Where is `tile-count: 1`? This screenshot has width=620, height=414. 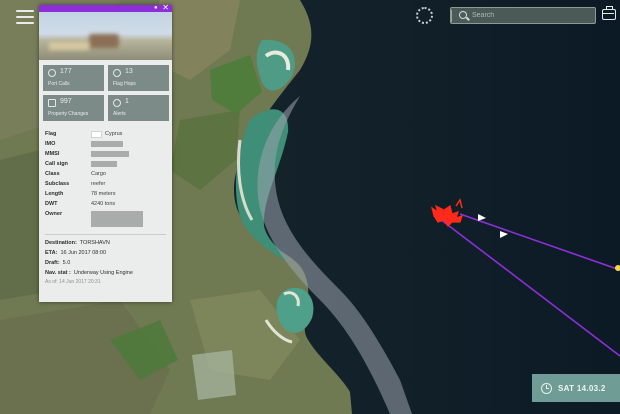 tile-count: 1 is located at coordinates (127, 101).